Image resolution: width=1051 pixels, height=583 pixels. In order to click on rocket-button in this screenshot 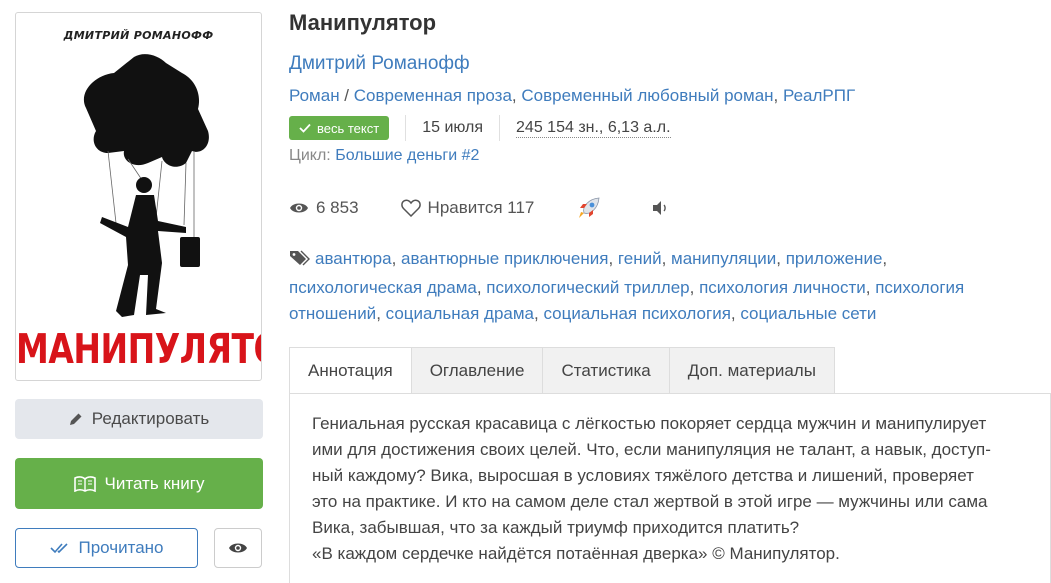, I will do `click(592, 208)`.